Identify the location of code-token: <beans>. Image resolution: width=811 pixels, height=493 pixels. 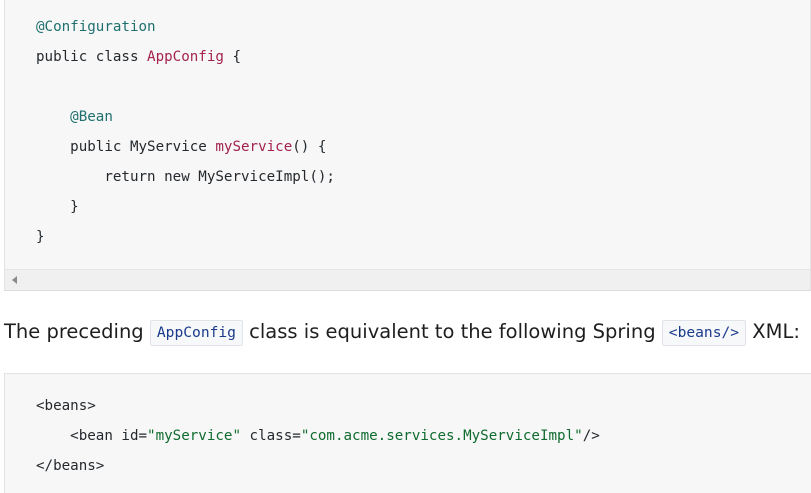
(66, 406).